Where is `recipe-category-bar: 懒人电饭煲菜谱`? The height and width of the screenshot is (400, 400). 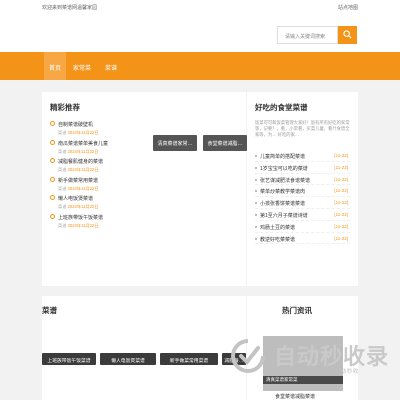 recipe-category-bar: 懒人电饭煲菜谱 is located at coordinates (128, 359).